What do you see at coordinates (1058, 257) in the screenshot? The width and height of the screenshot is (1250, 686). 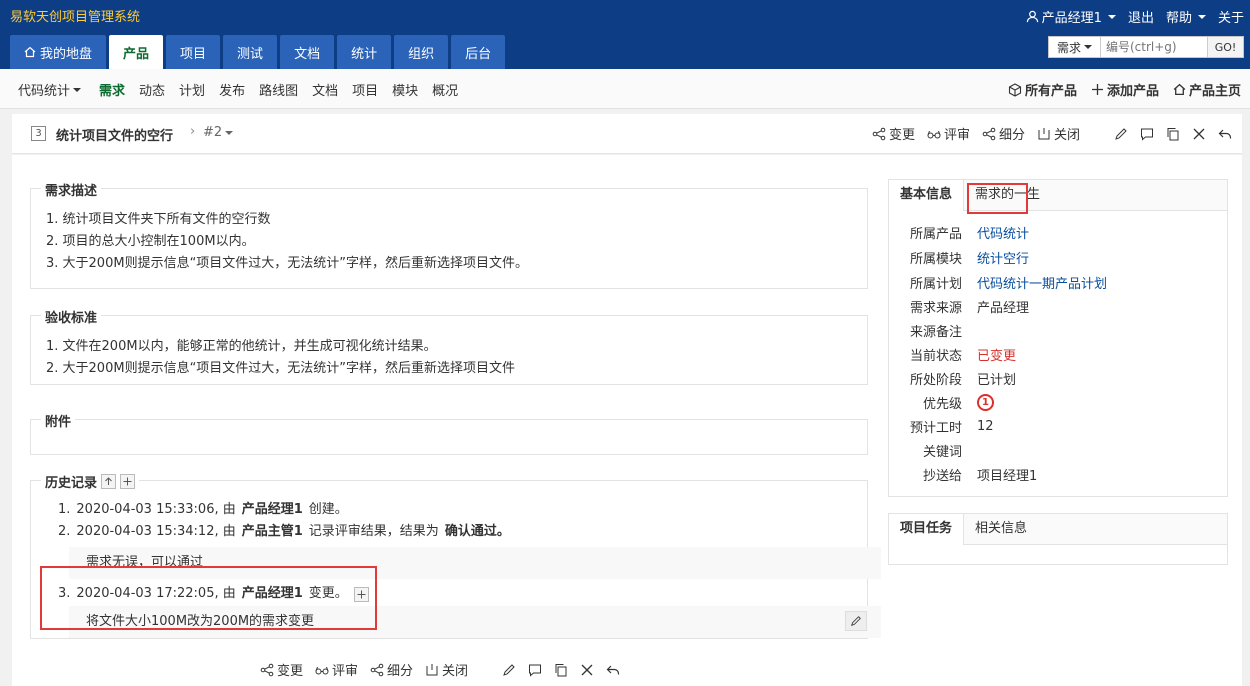 I see `info-row-module: 所属模块 统计空行` at bounding box center [1058, 257].